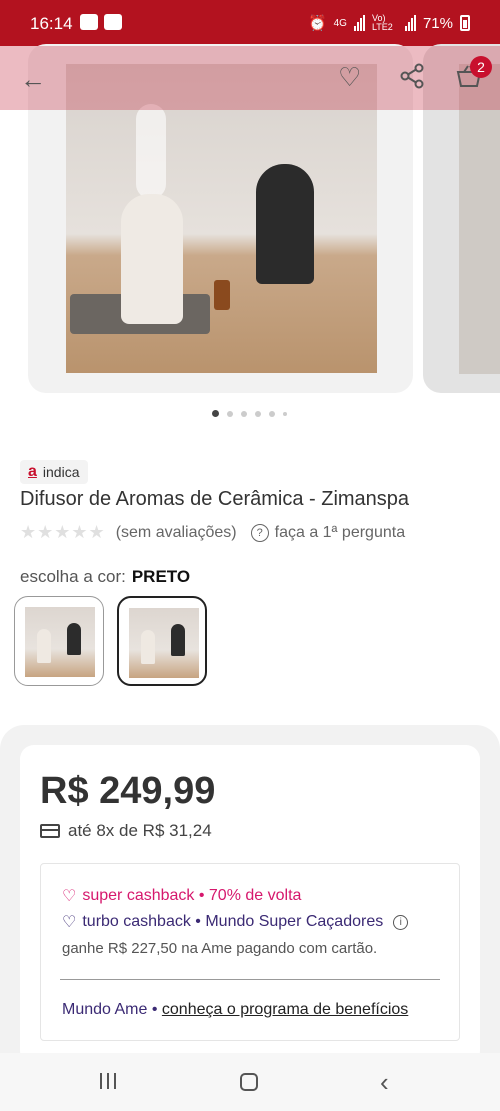 The image size is (500, 1111). What do you see at coordinates (401, 922) in the screenshot?
I see `info-icon: i` at bounding box center [401, 922].